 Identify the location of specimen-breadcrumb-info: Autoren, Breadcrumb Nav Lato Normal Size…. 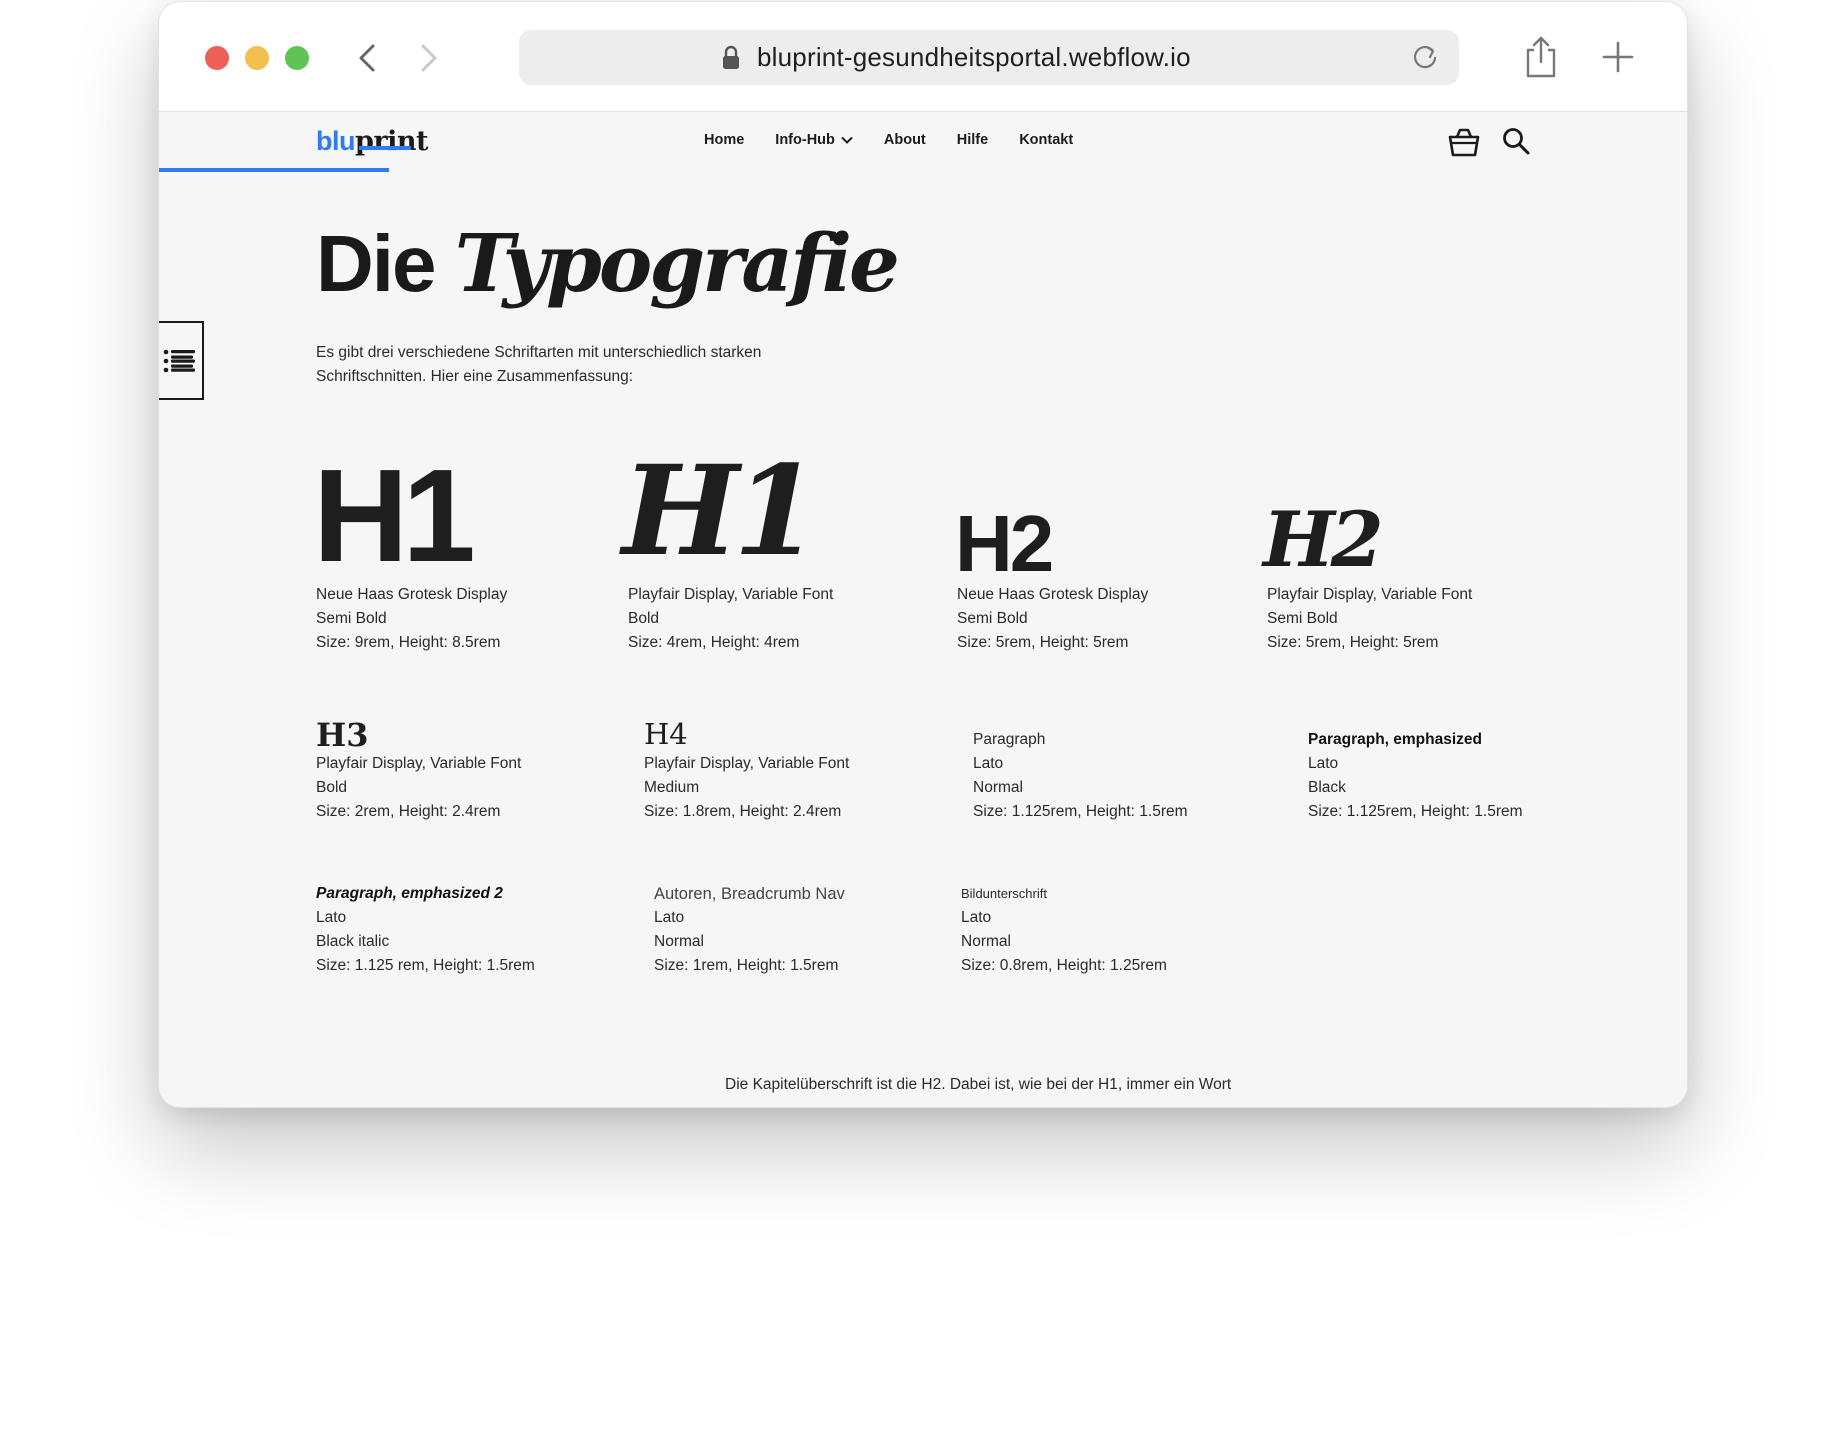
(749, 930).